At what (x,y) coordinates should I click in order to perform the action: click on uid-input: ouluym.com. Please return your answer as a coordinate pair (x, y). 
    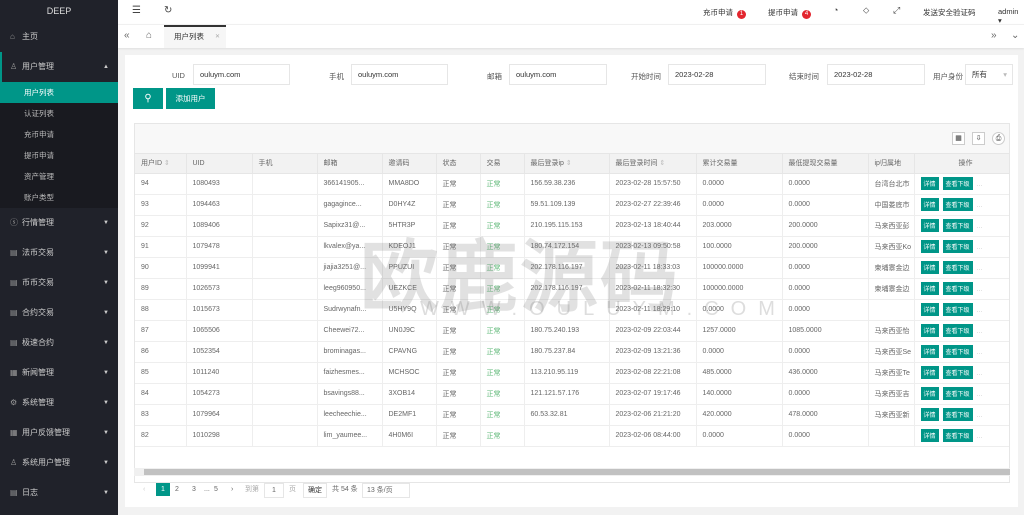
    Looking at the image, I should click on (241, 74).